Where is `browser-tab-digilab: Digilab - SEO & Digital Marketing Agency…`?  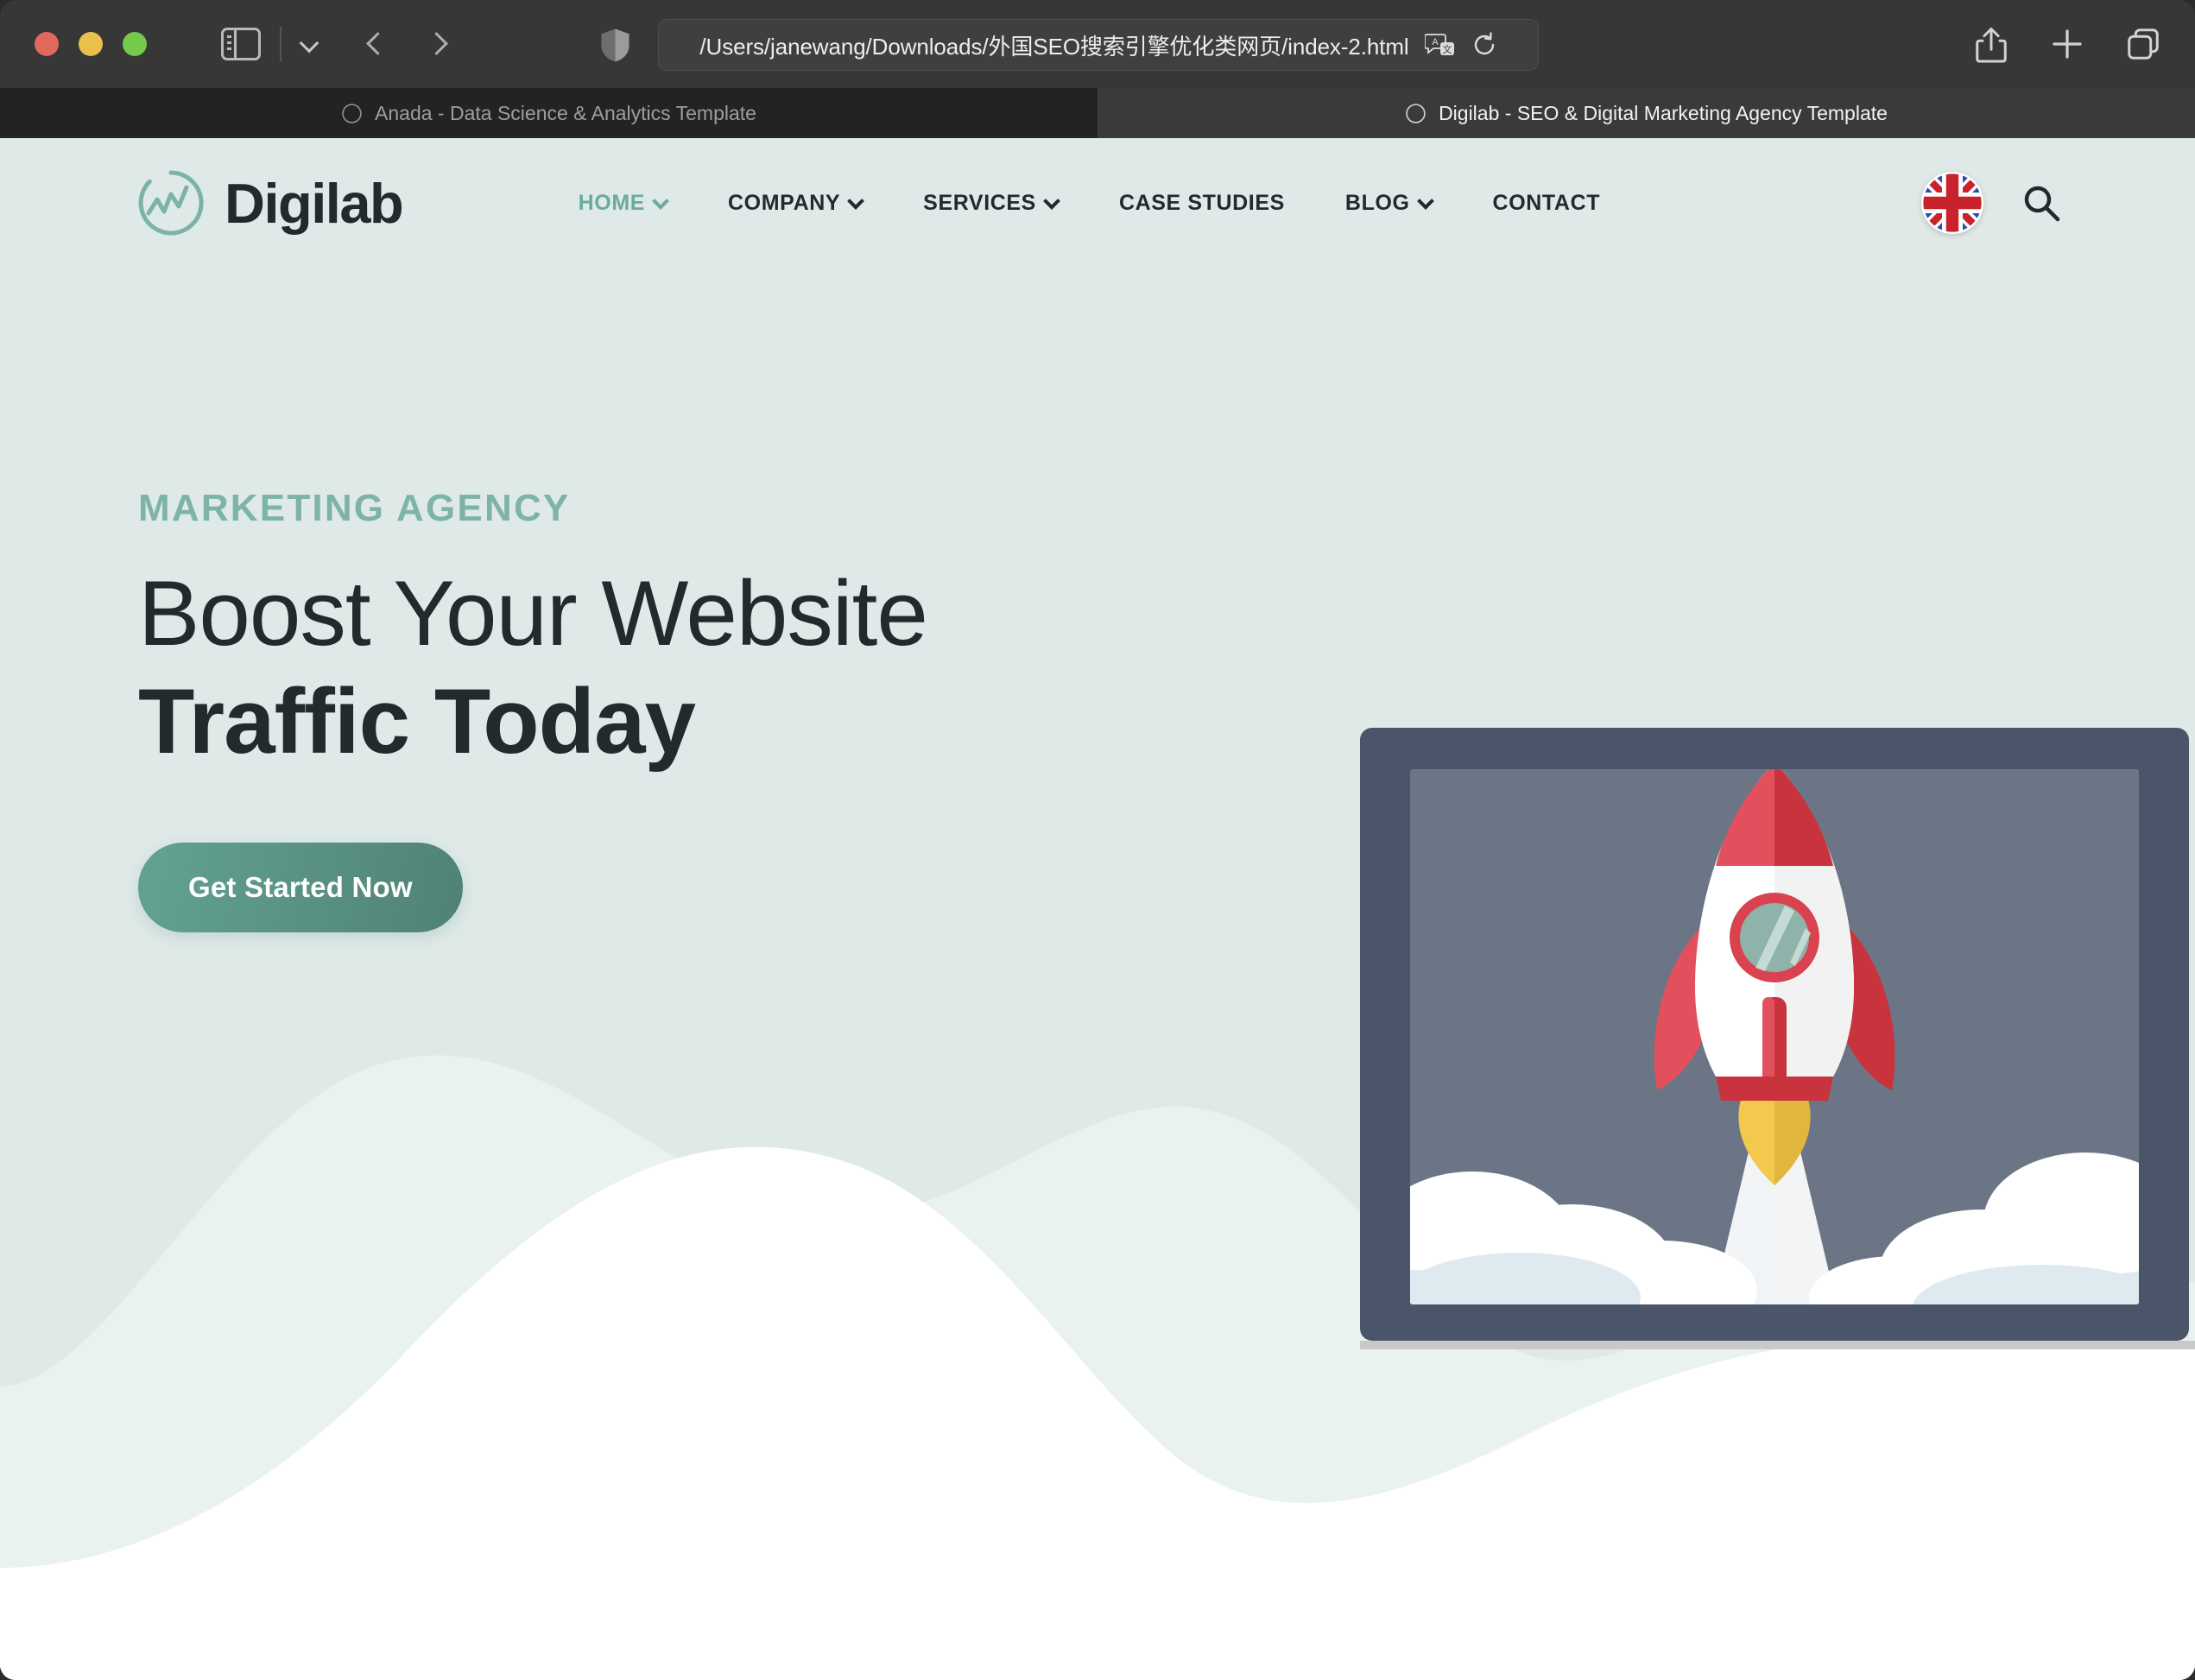
browser-tab-digilab: Digilab - SEO & Digital Marketing Agency… is located at coordinates (1646, 113).